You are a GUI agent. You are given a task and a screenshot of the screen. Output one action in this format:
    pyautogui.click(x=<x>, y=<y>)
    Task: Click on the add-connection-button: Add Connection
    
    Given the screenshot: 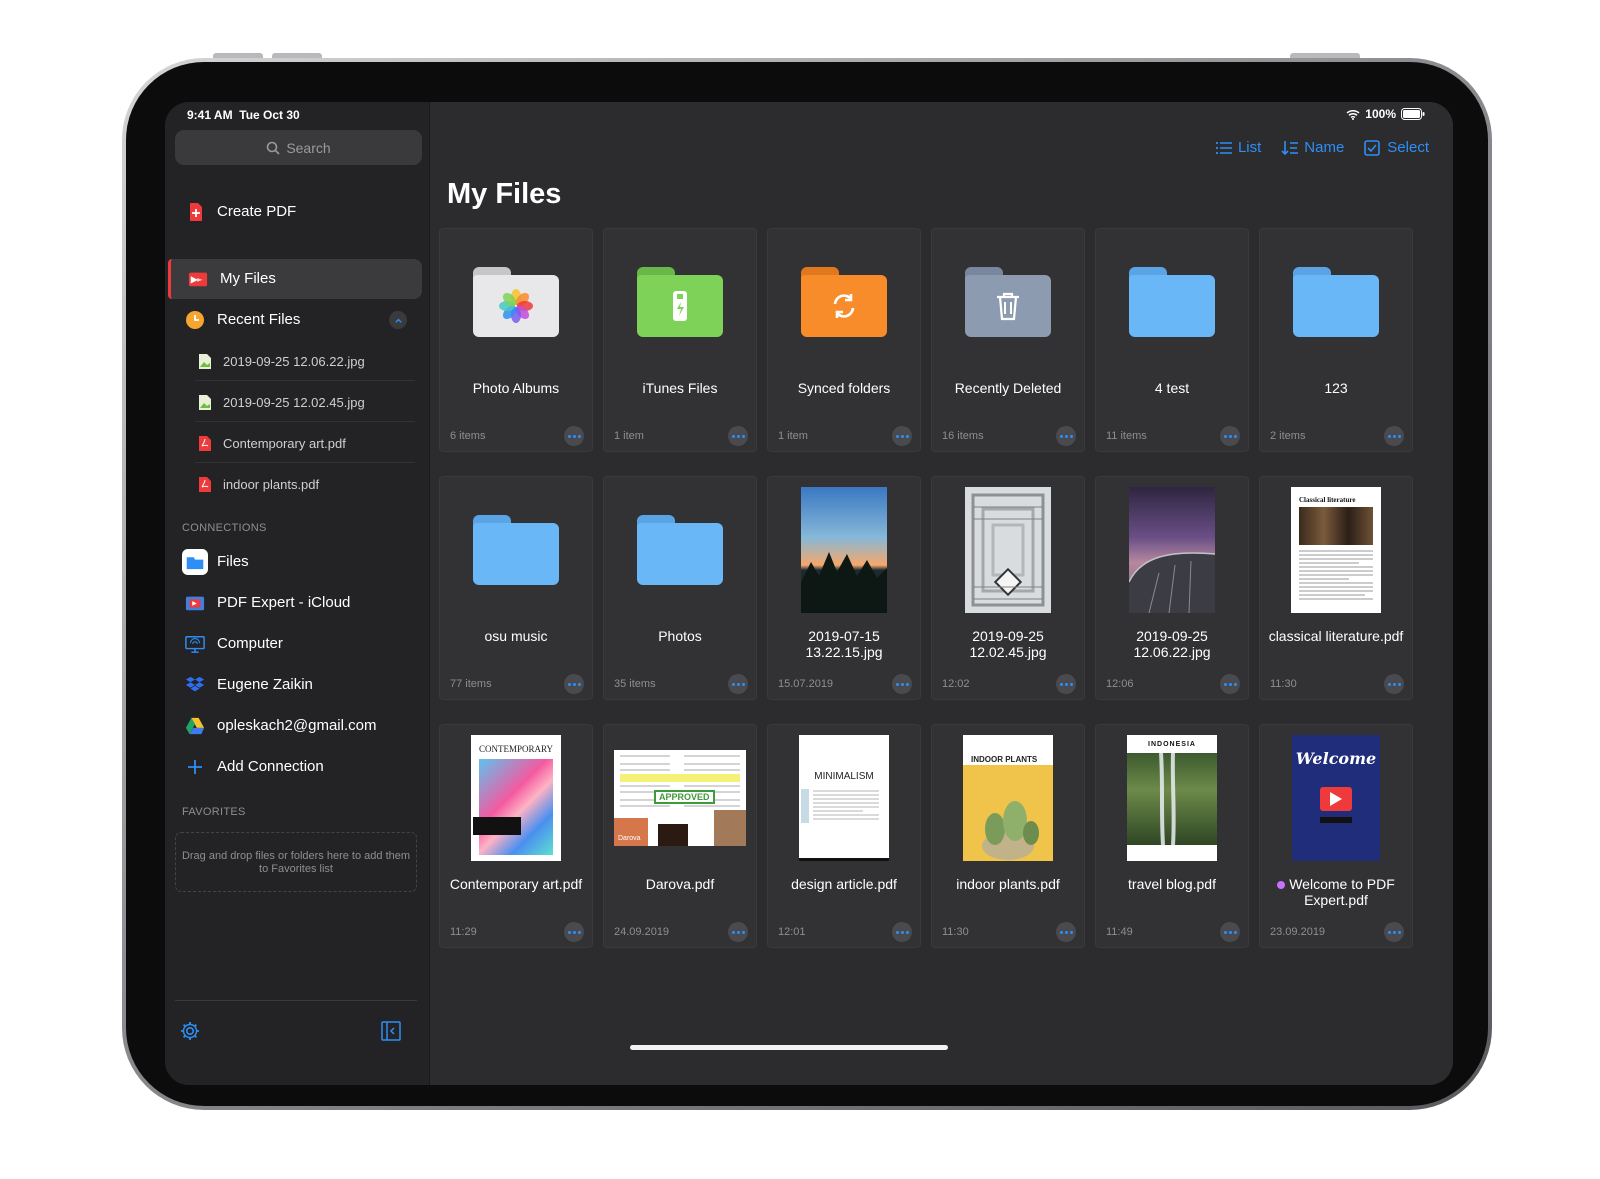 What is the action you would take?
    pyautogui.click(x=297, y=767)
    